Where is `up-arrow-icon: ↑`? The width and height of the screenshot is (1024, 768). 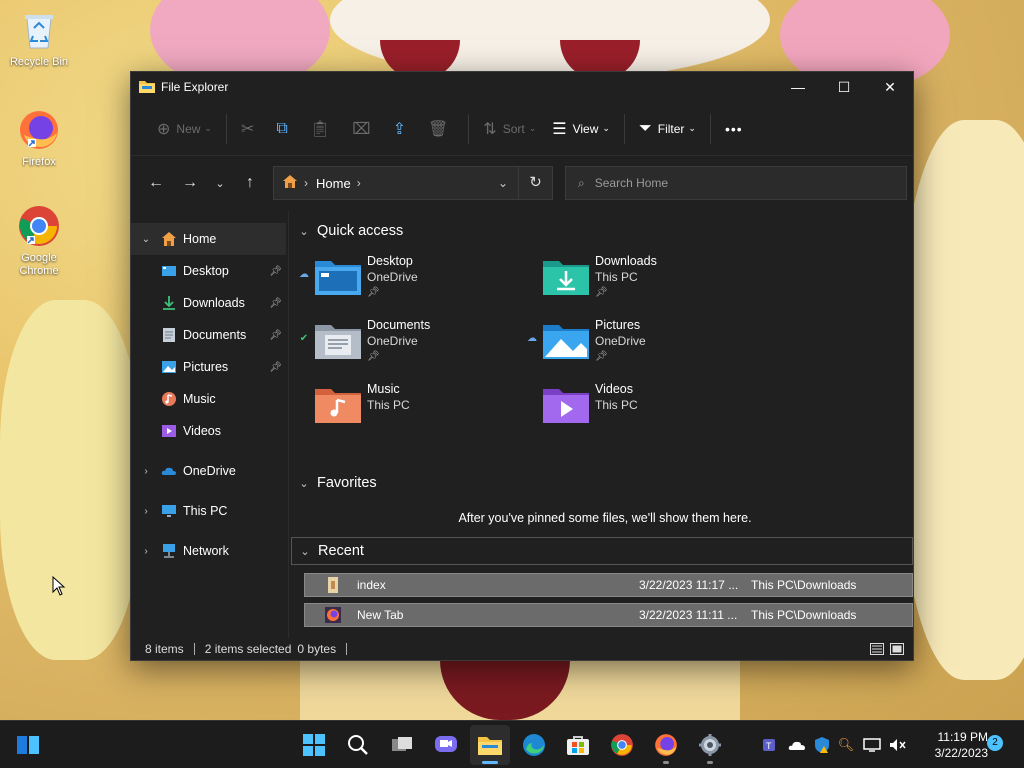
up-arrow-icon: ↑ is located at coordinates (250, 183).